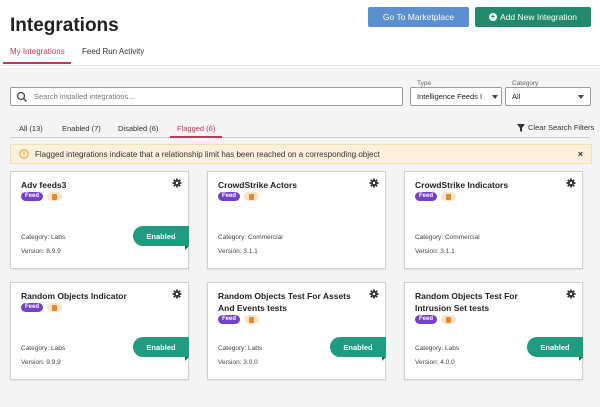  What do you see at coordinates (516, 96) in the screenshot?
I see `category-select-value: All` at bounding box center [516, 96].